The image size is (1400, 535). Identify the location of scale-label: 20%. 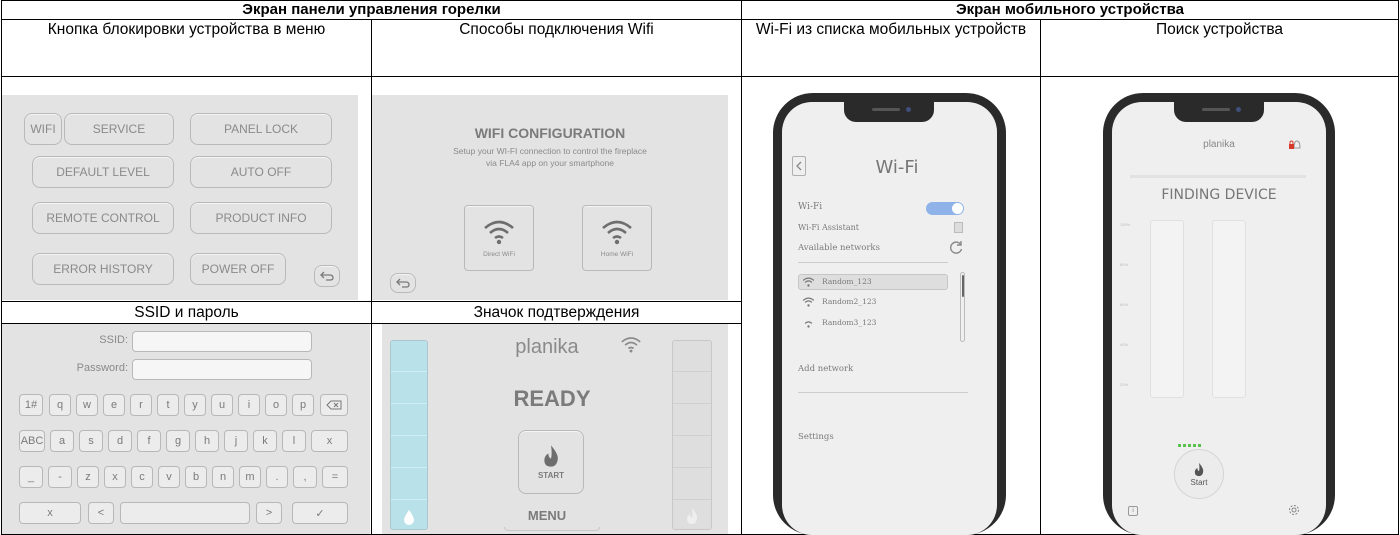
(1124, 384).